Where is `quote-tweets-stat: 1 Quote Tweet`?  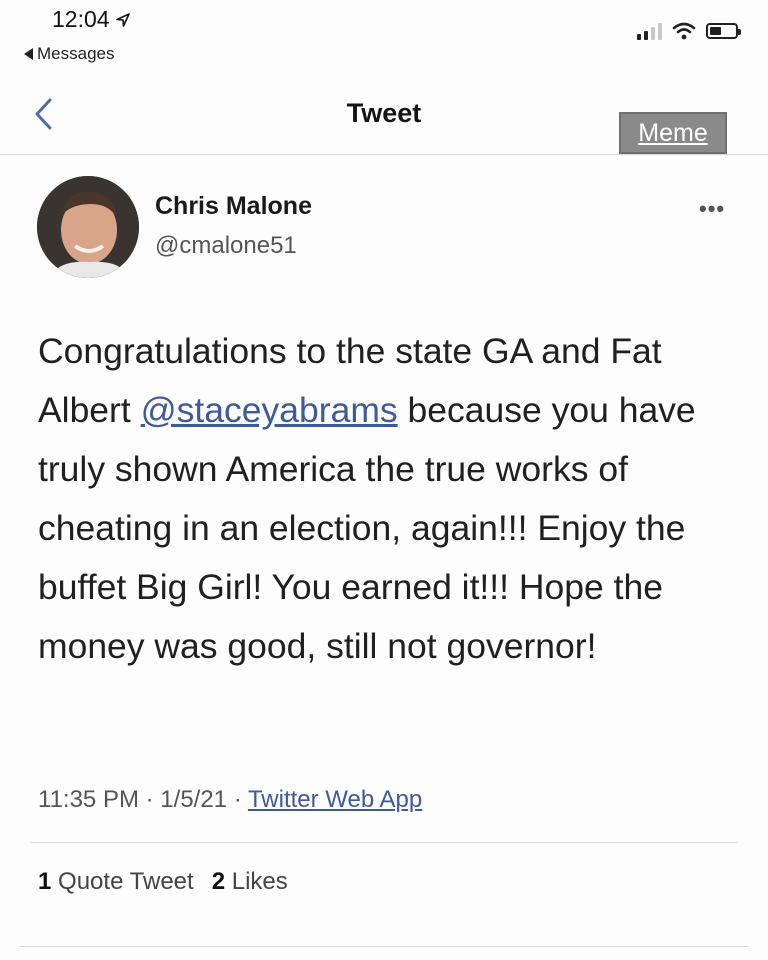 quote-tweets-stat: 1 Quote Tweet is located at coordinates (116, 882).